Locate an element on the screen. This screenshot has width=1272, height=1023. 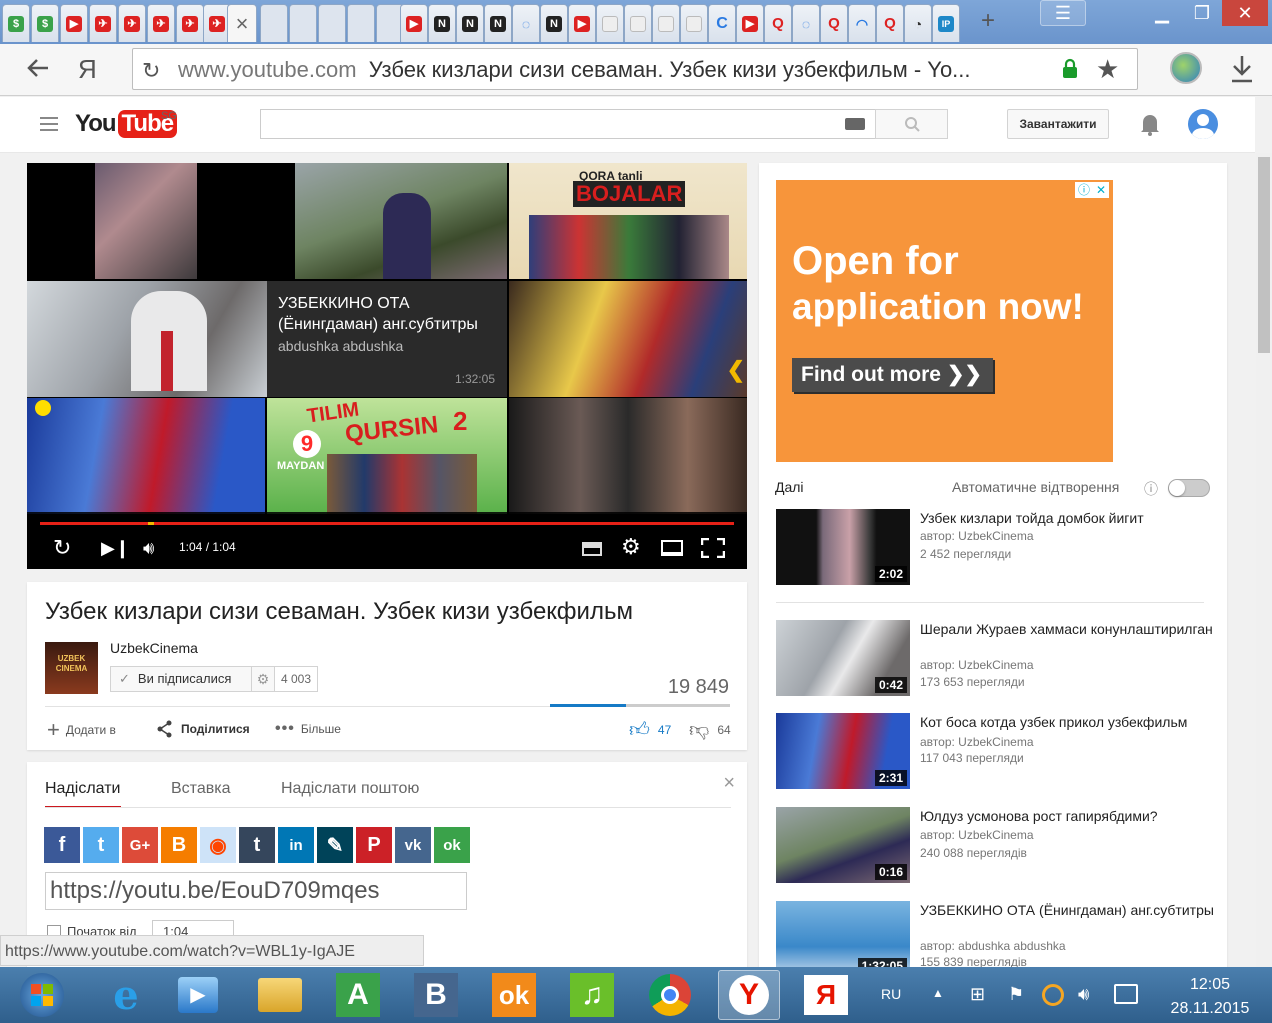
subtitles-icon is located at coordinates (592, 549).